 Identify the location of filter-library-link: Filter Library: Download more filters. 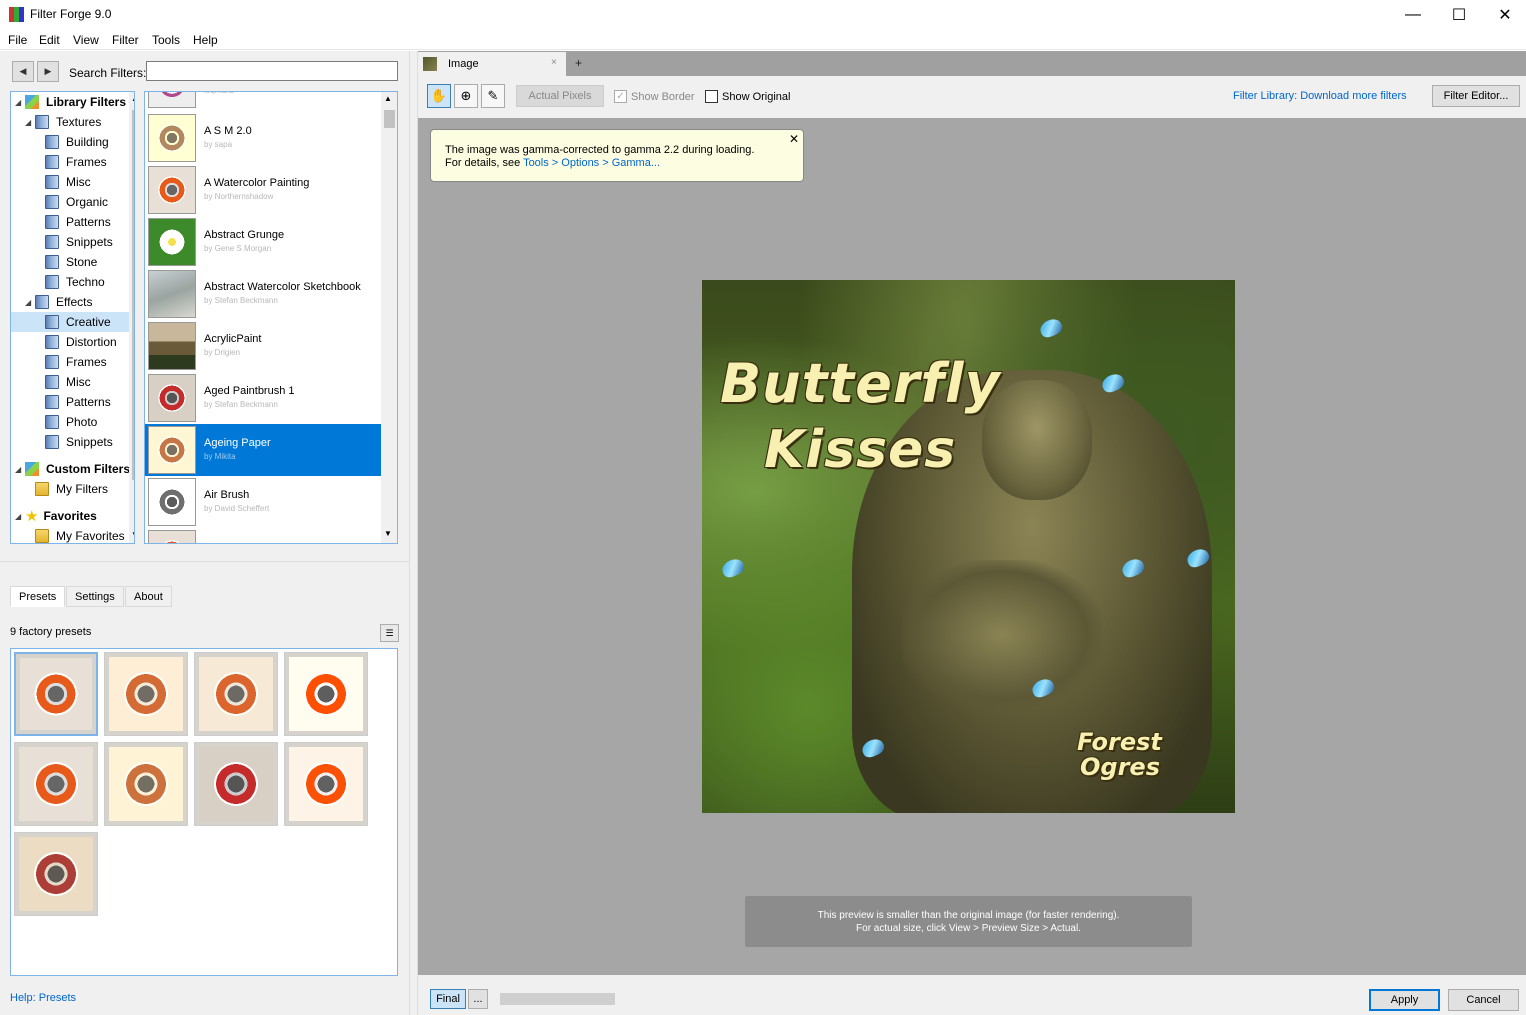
(1320, 96).